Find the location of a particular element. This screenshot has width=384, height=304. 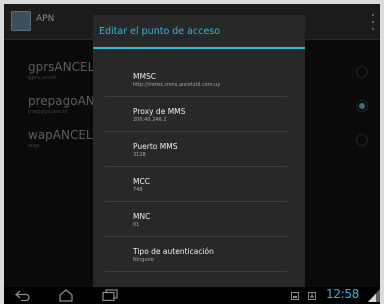

settings-app-icon is located at coordinates (21, 21).